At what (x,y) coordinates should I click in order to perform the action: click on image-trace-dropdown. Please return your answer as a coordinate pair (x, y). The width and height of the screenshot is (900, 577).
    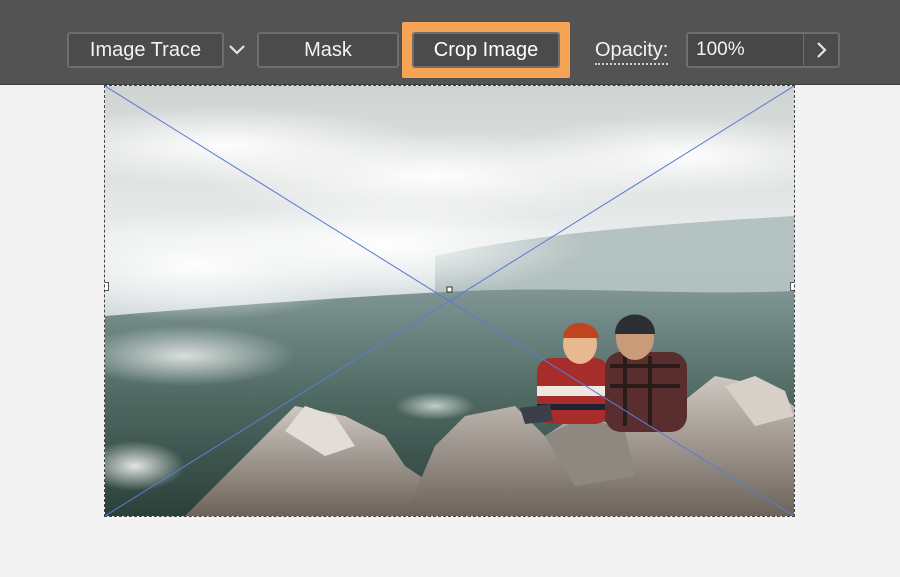
    Looking at the image, I should click on (237, 49).